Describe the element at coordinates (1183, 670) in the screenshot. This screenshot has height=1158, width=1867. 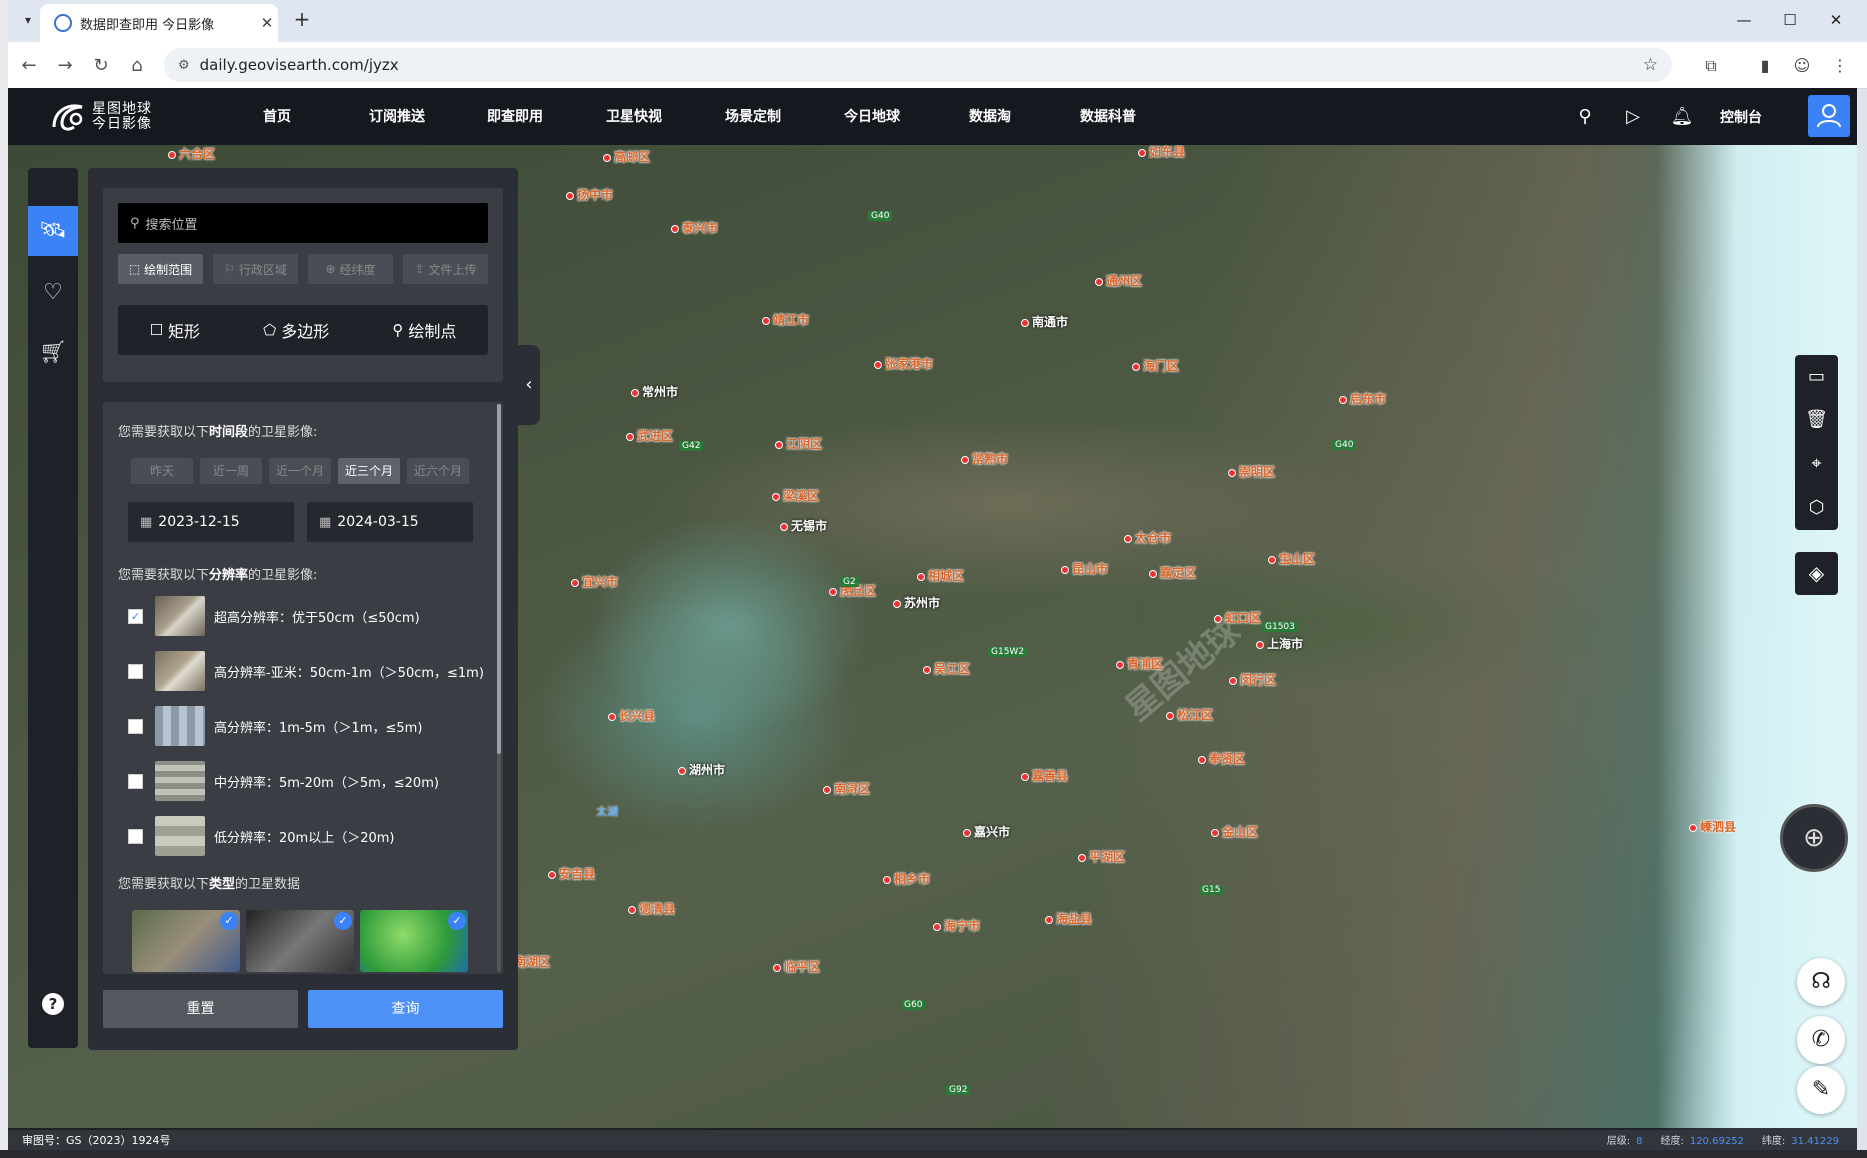
I see `map-watermark: 星图地球` at that location.